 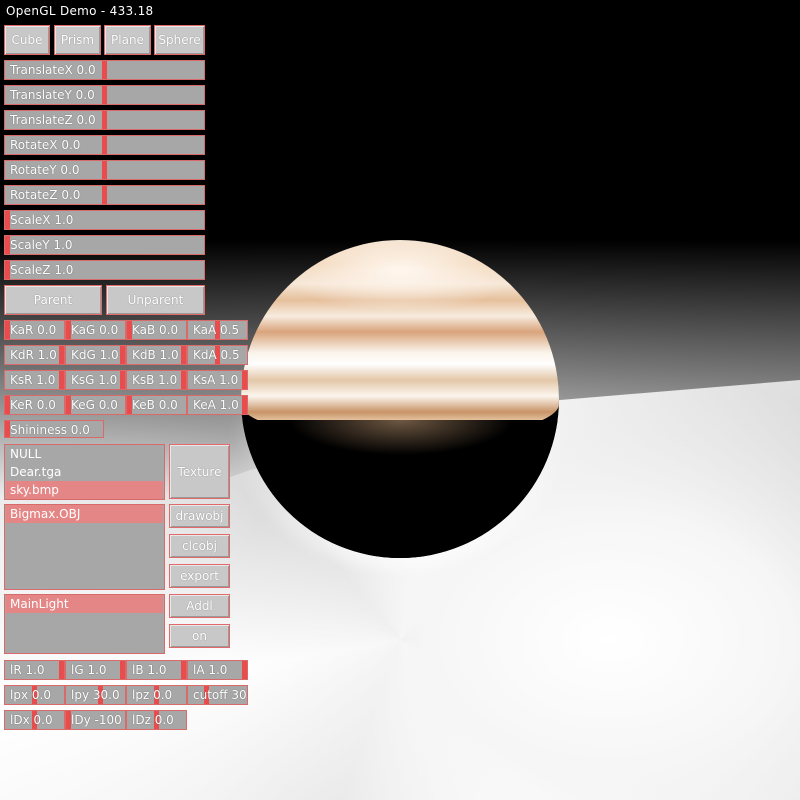 I want to click on sphere-button-label: Sphere, so click(x=179, y=40).